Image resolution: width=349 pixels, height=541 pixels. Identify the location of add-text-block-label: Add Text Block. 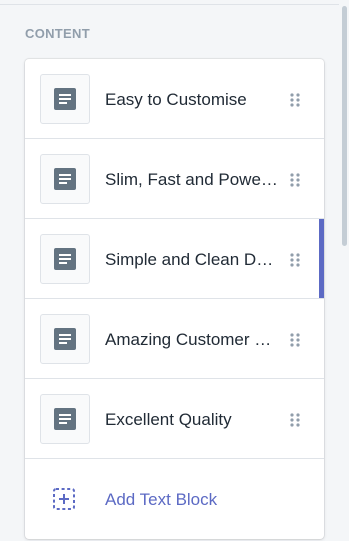
(161, 499).